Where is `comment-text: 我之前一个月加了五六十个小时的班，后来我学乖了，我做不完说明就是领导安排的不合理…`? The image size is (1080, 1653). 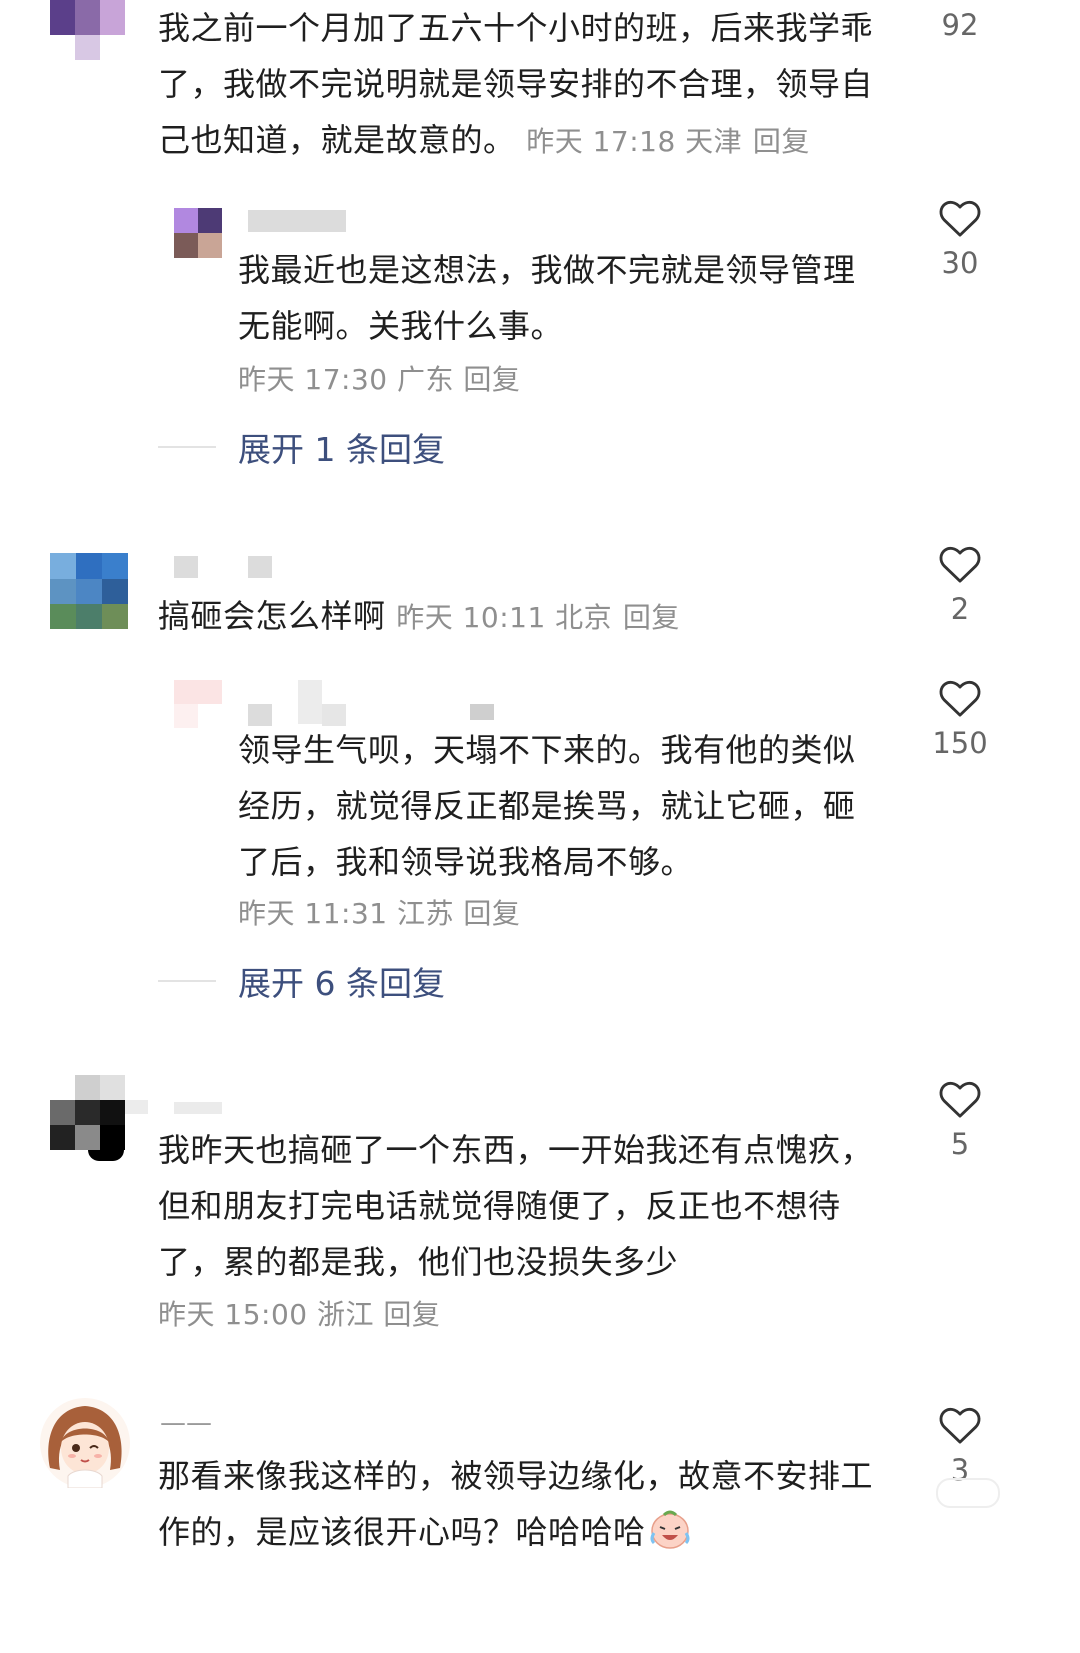 comment-text: 我之前一个月加了五六十个小时的班，后来我学乖了，我做不完说明就是领导安排的不合理… is located at coordinates (516, 84).